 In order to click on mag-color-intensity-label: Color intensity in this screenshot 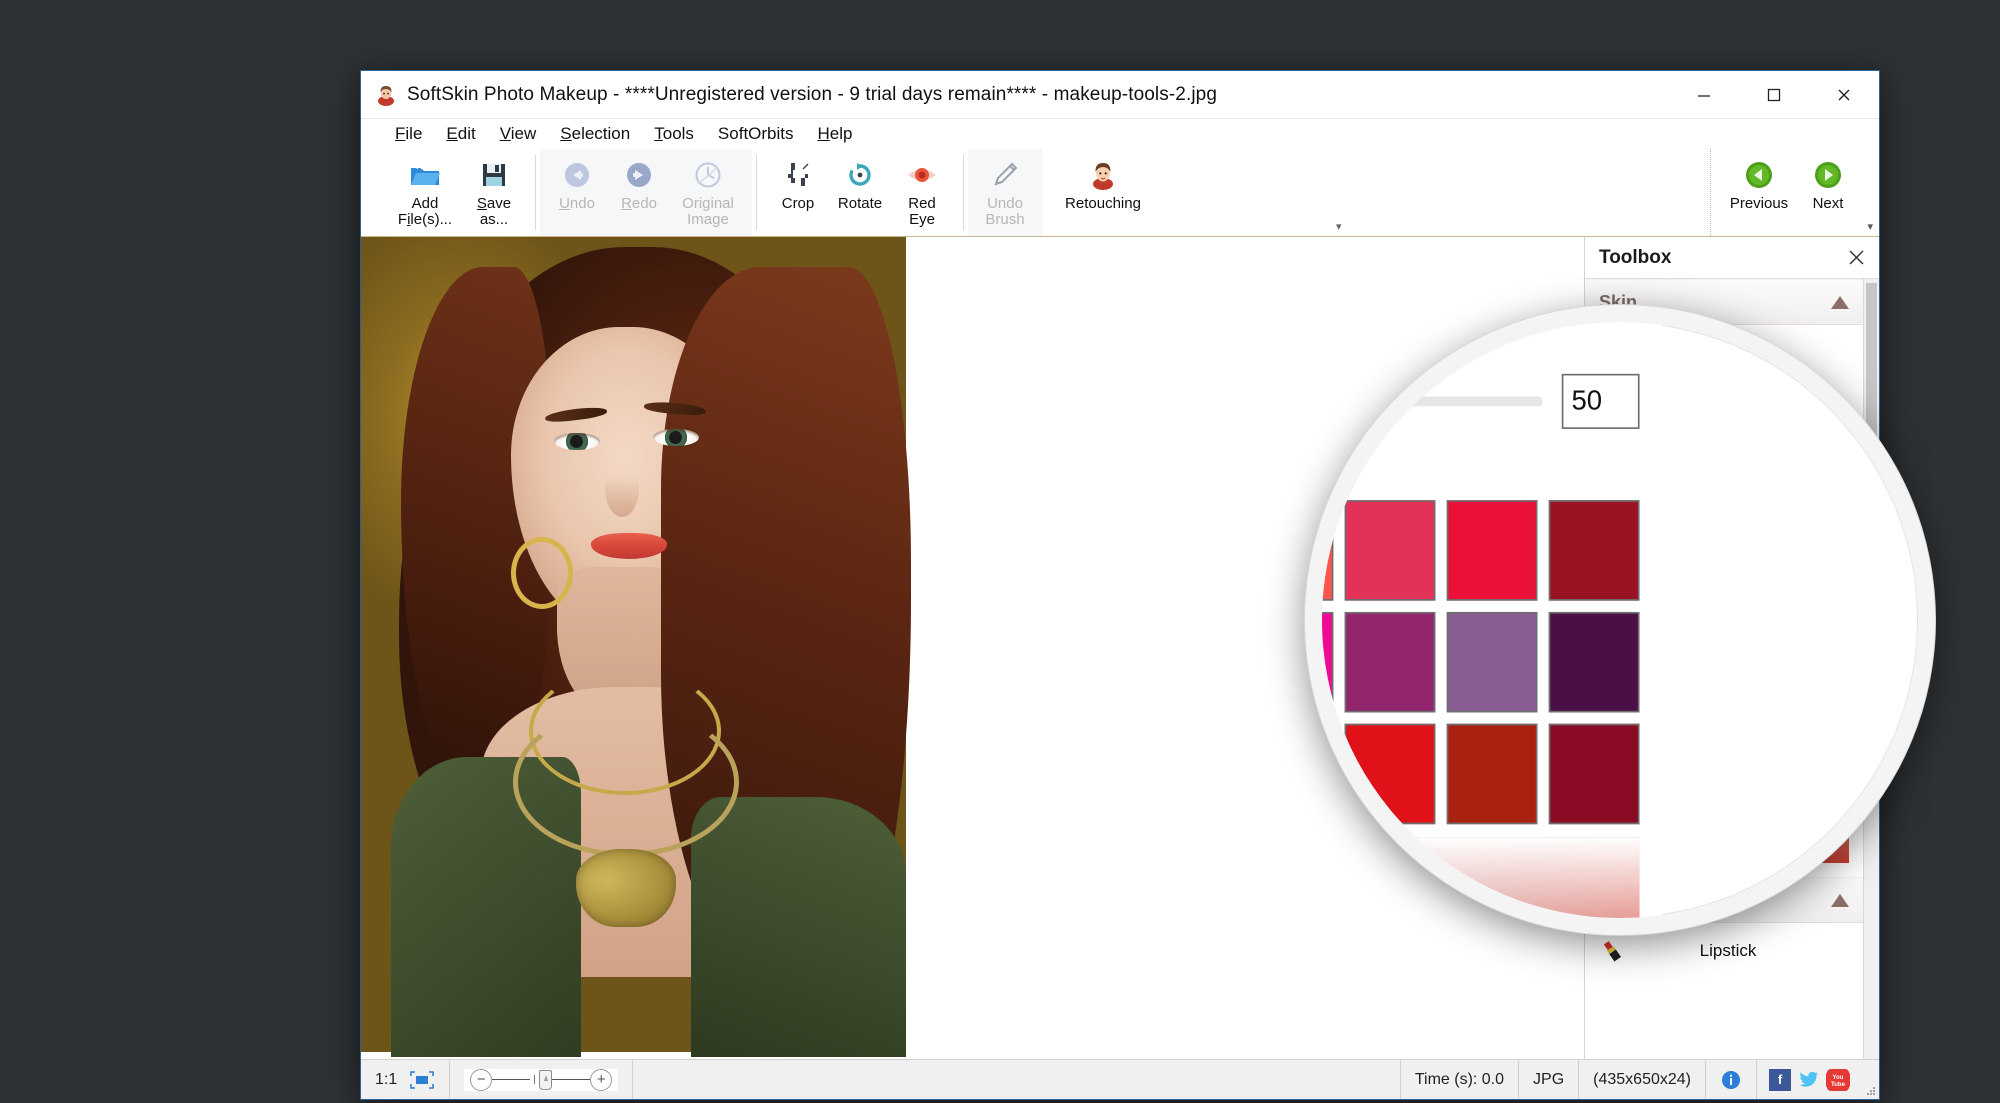, I will do `click(1481, 341)`.